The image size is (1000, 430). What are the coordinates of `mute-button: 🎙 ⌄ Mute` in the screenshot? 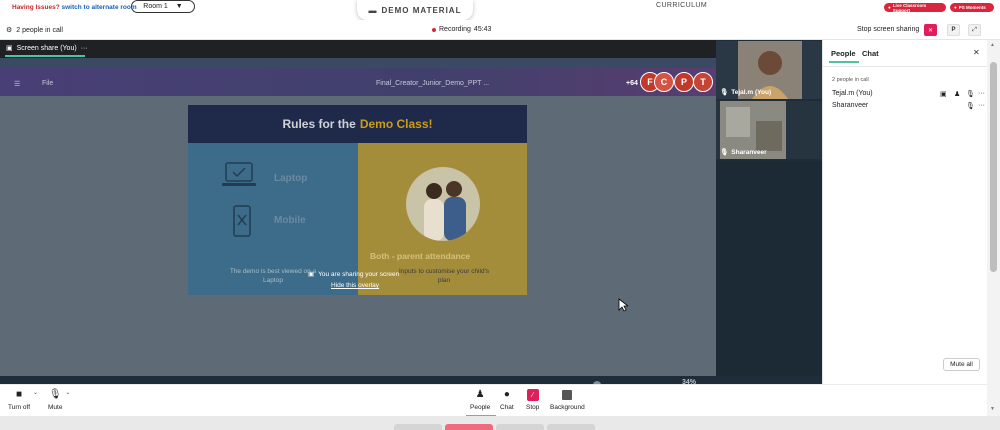 It's located at (59, 400).